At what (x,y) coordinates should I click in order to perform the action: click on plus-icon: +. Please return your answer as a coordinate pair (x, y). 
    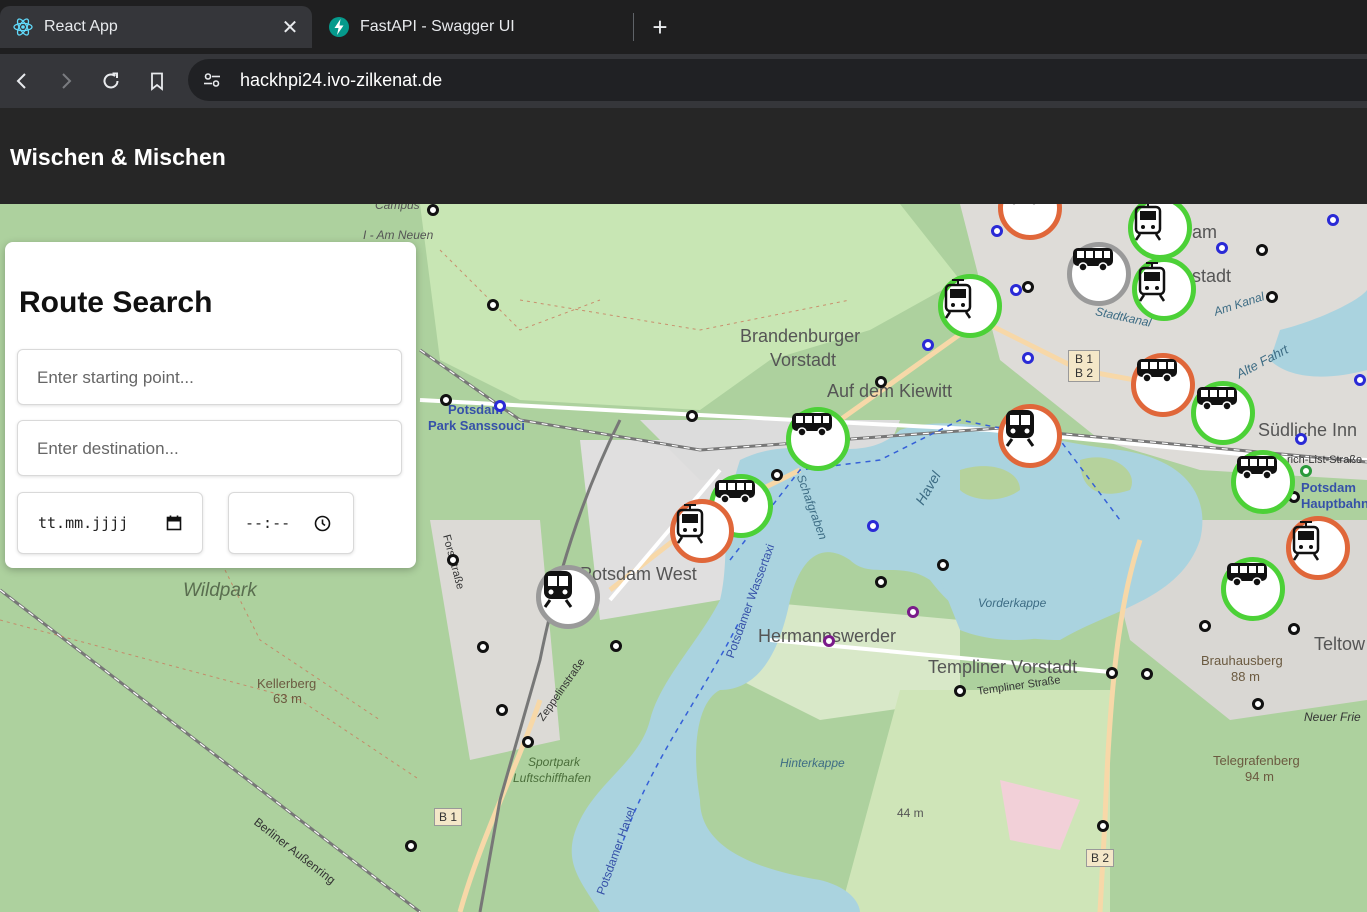
    Looking at the image, I should click on (660, 27).